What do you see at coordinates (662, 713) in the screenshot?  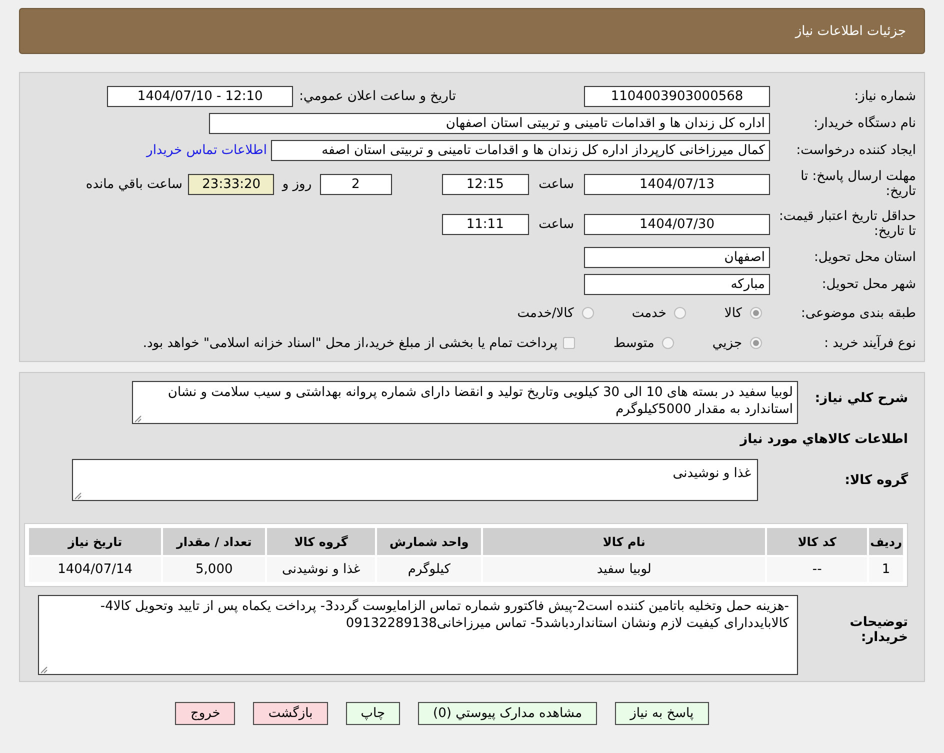 I see `action-button: پاسخ به نیاز` at bounding box center [662, 713].